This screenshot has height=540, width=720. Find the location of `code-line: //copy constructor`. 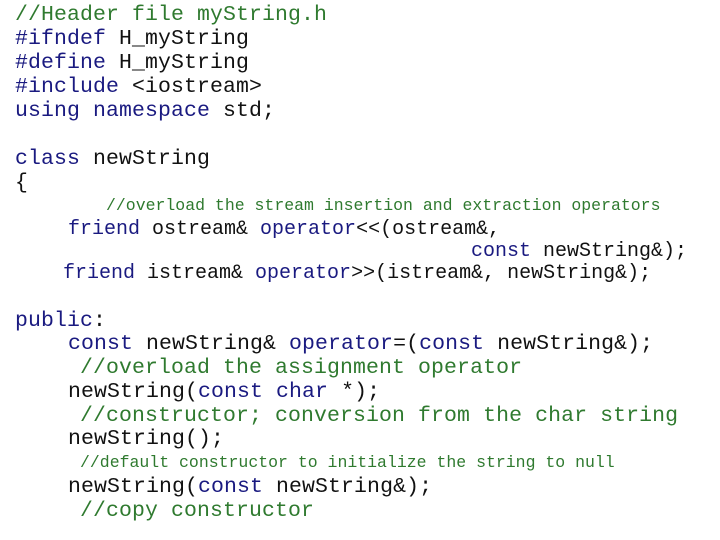

code-line: //copy constructor is located at coordinates (197, 511).